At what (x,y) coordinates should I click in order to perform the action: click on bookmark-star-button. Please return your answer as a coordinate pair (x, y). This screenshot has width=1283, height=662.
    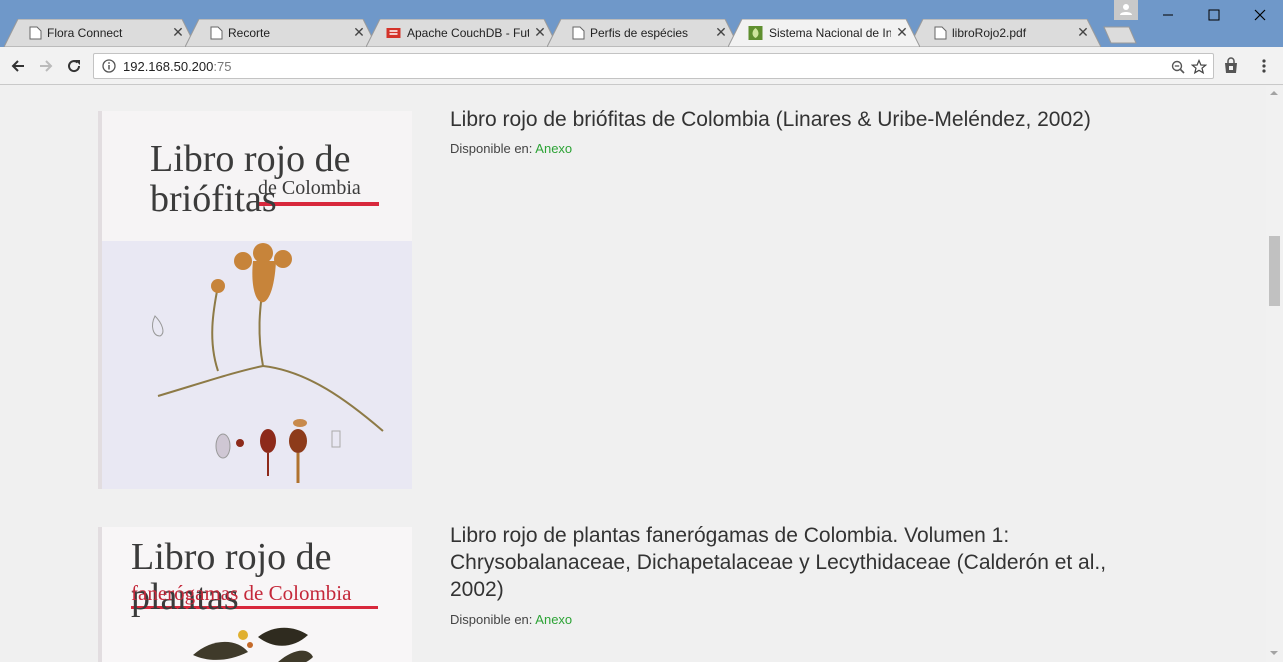
    Looking at the image, I should click on (1199, 67).